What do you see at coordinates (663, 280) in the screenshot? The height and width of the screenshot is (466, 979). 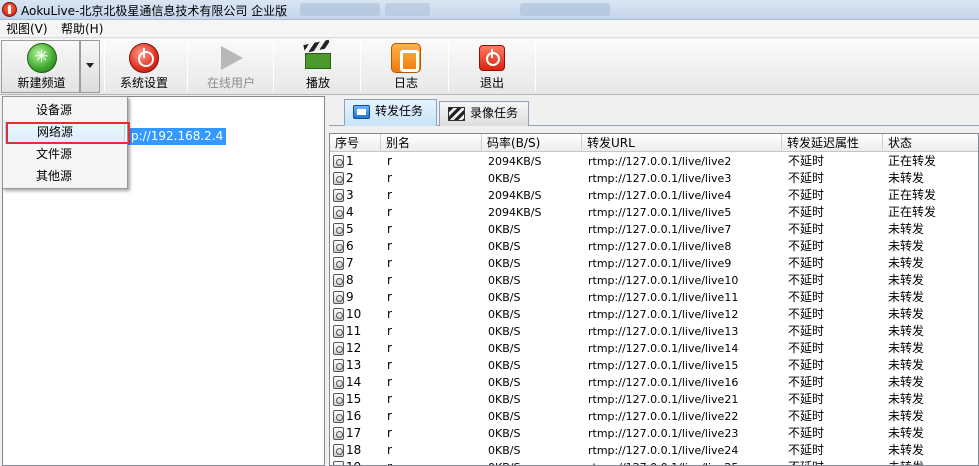 I see `cell-url: rtmp://127.0.0.1/live/live10` at bounding box center [663, 280].